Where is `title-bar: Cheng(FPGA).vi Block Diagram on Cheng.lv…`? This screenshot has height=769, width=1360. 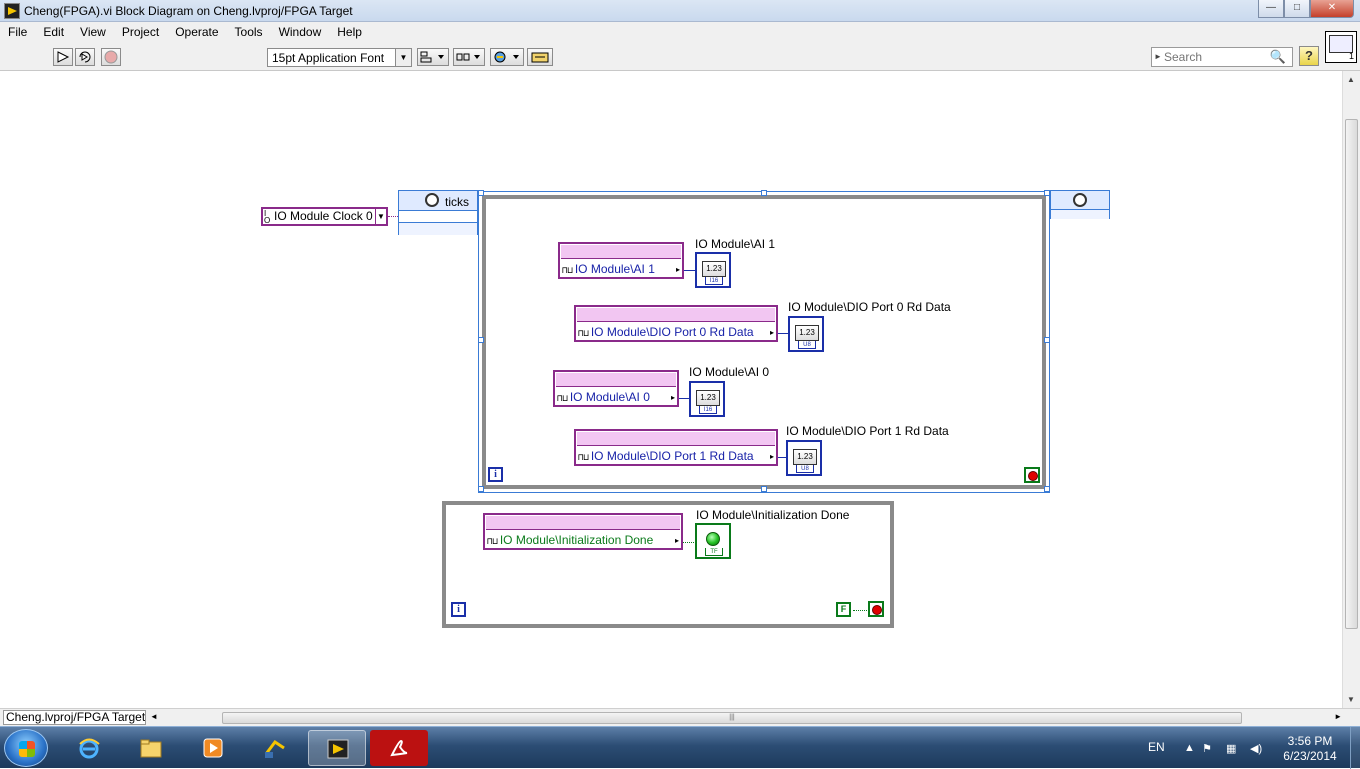 title-bar: Cheng(FPGA).vi Block Diagram on Cheng.lv… is located at coordinates (680, 11).